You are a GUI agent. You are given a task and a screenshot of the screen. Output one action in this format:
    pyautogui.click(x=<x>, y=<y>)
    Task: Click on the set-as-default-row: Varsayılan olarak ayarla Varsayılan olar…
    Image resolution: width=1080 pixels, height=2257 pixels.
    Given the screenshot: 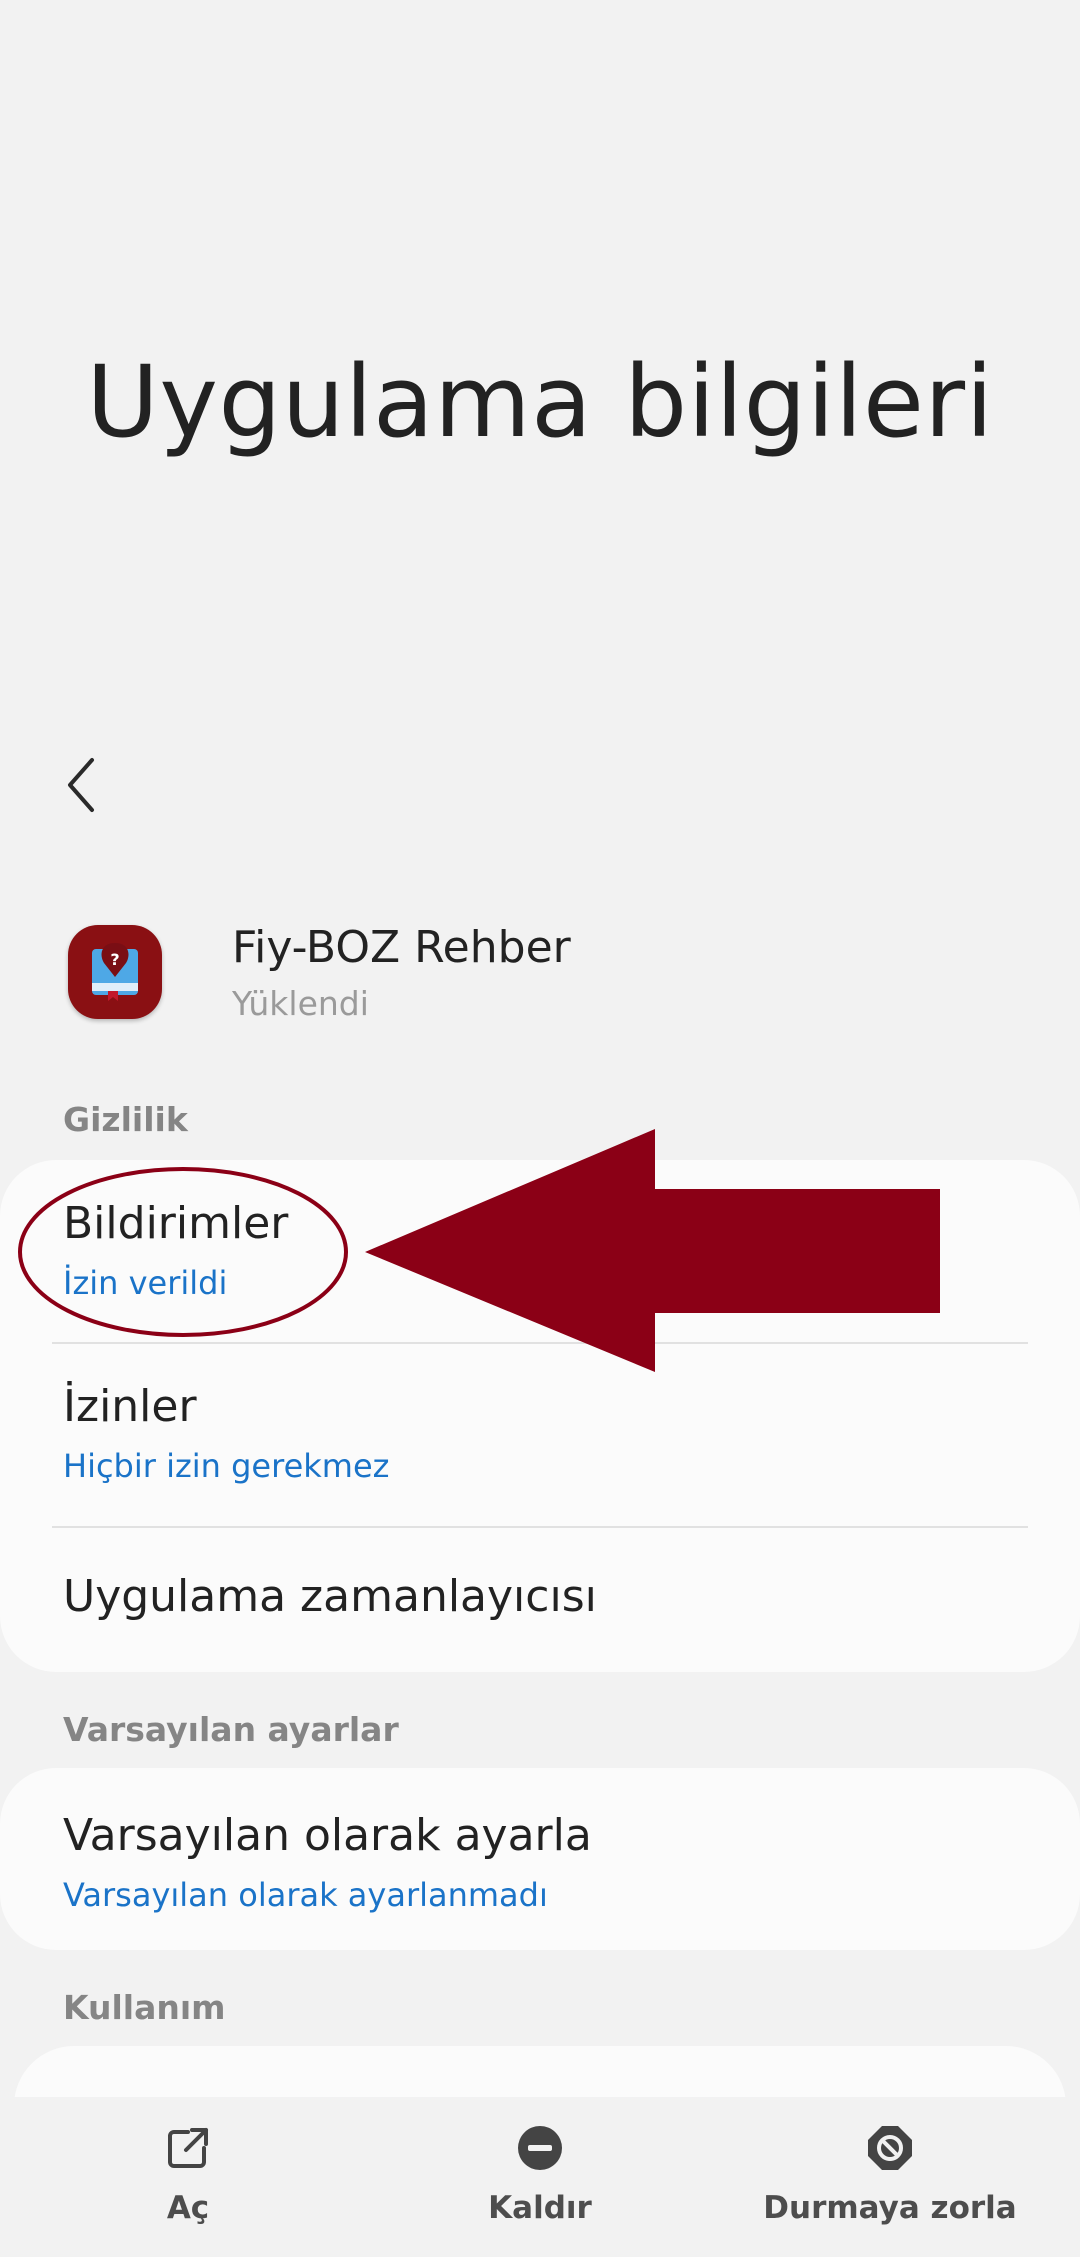 What is the action you would take?
    pyautogui.click(x=540, y=1859)
    